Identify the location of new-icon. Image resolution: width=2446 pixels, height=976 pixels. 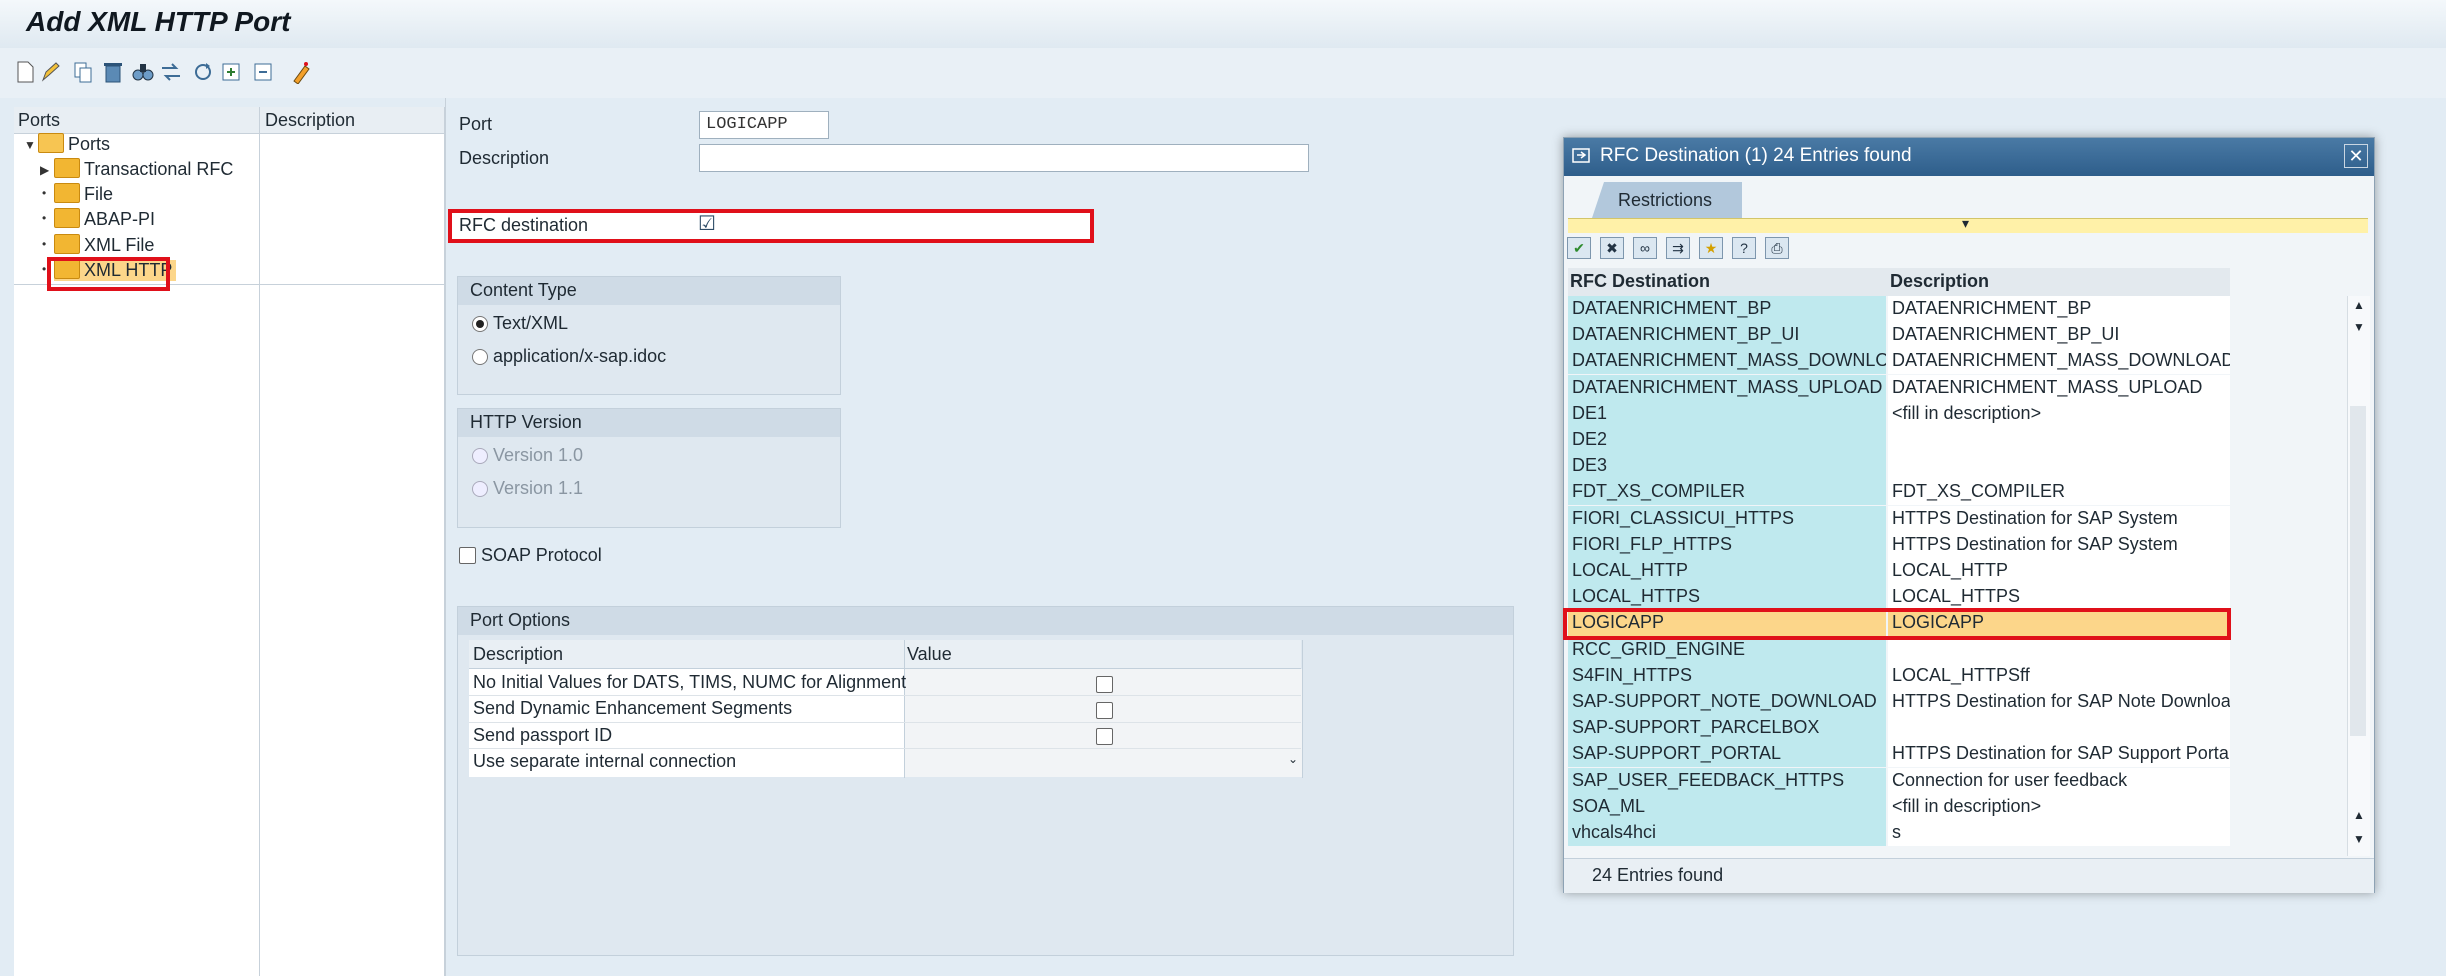
(25, 72).